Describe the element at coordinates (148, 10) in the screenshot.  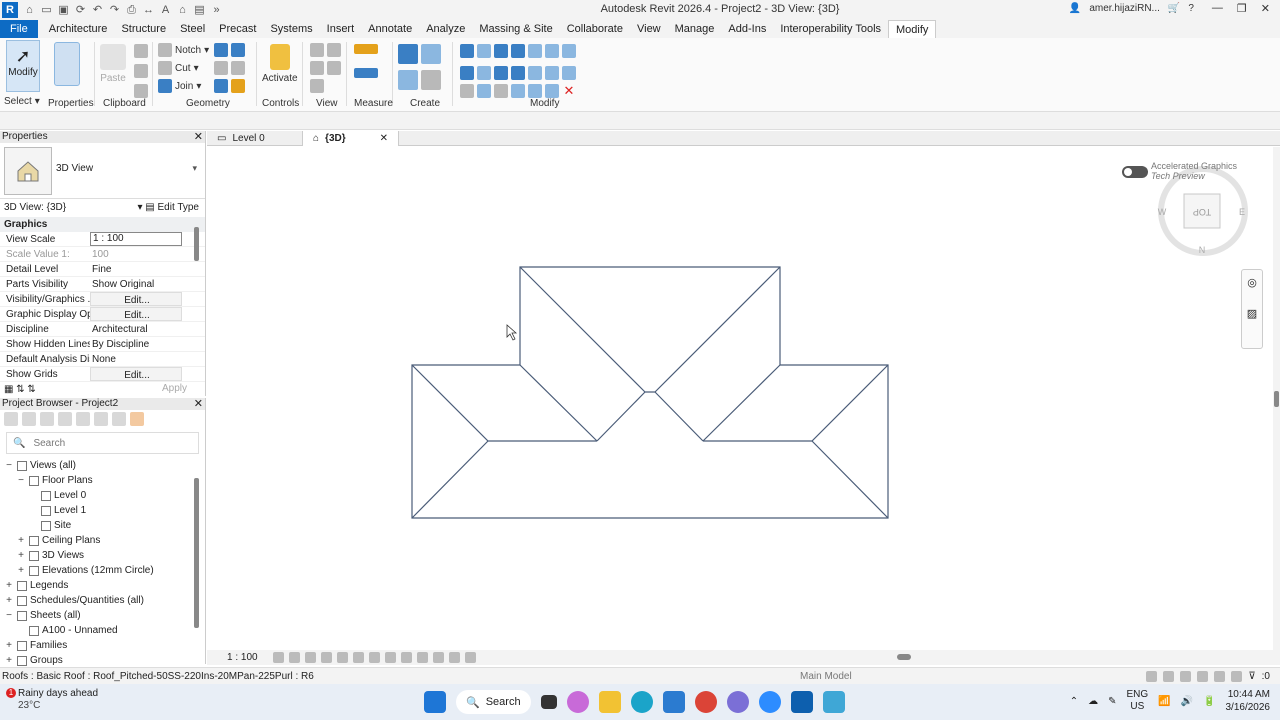
I see `measure-icon: ↔` at that location.